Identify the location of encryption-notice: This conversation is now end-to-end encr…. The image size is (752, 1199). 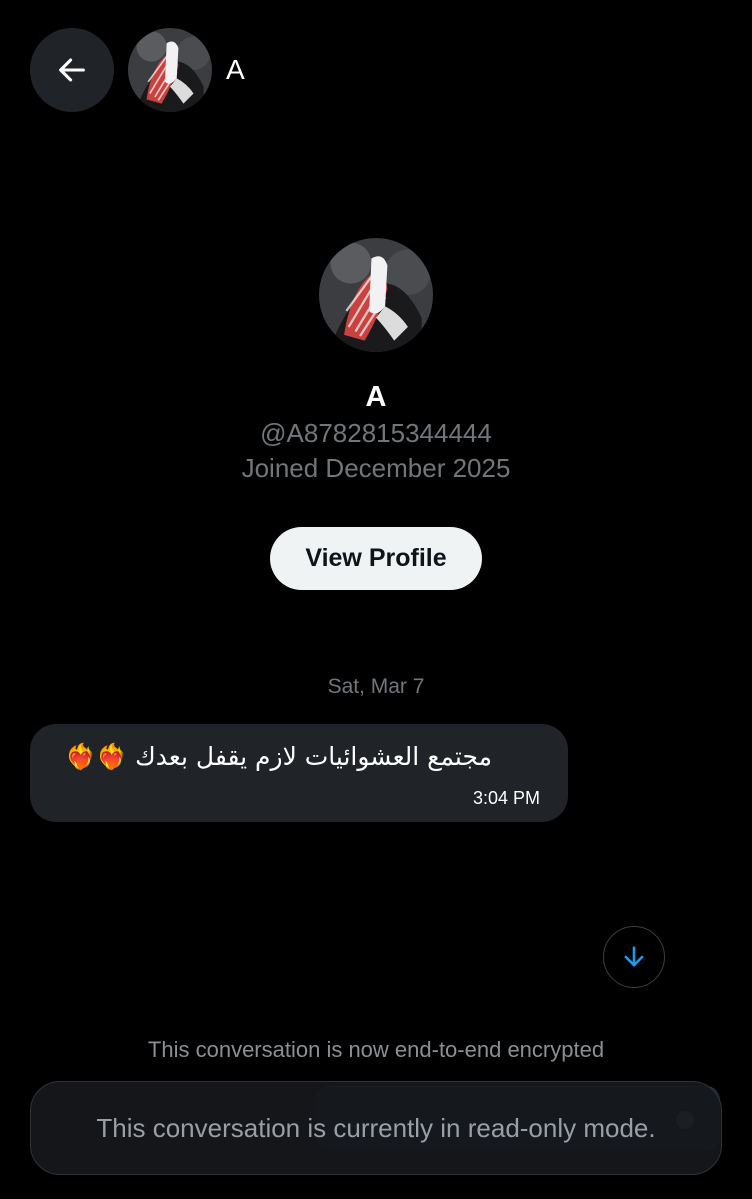
(376, 1049).